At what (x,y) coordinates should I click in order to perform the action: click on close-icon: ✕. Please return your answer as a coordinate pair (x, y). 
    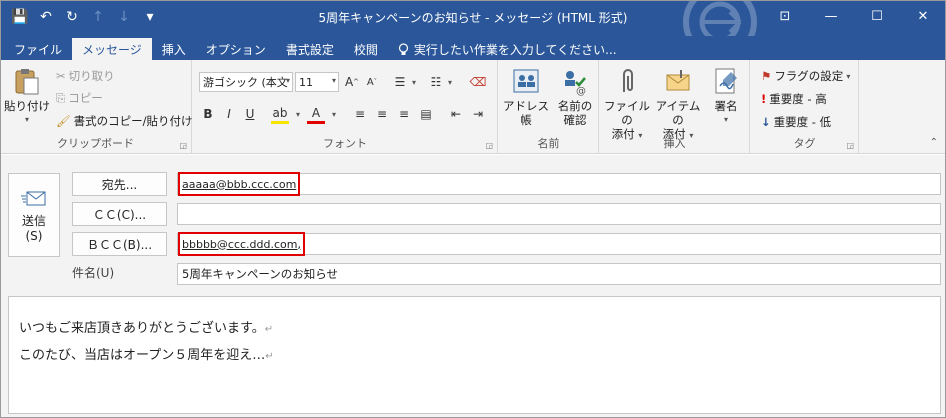
    Looking at the image, I should click on (923, 16).